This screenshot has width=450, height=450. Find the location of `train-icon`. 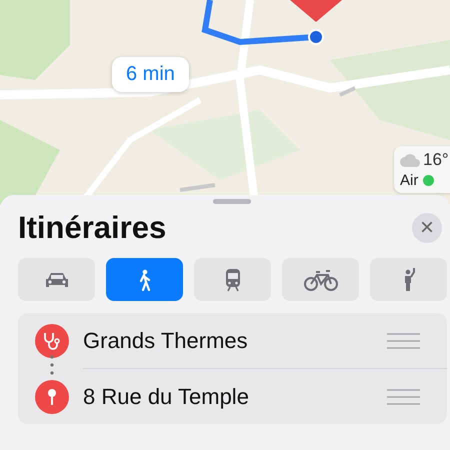

train-icon is located at coordinates (233, 280).